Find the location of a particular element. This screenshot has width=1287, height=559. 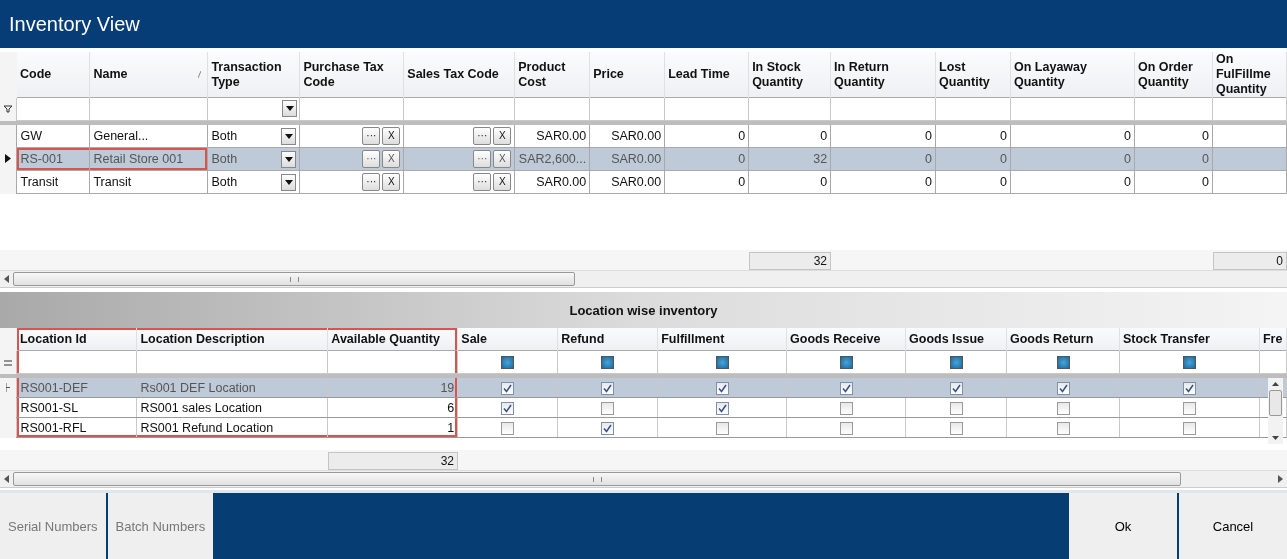

scroll-down-icon is located at coordinates (1275, 438).